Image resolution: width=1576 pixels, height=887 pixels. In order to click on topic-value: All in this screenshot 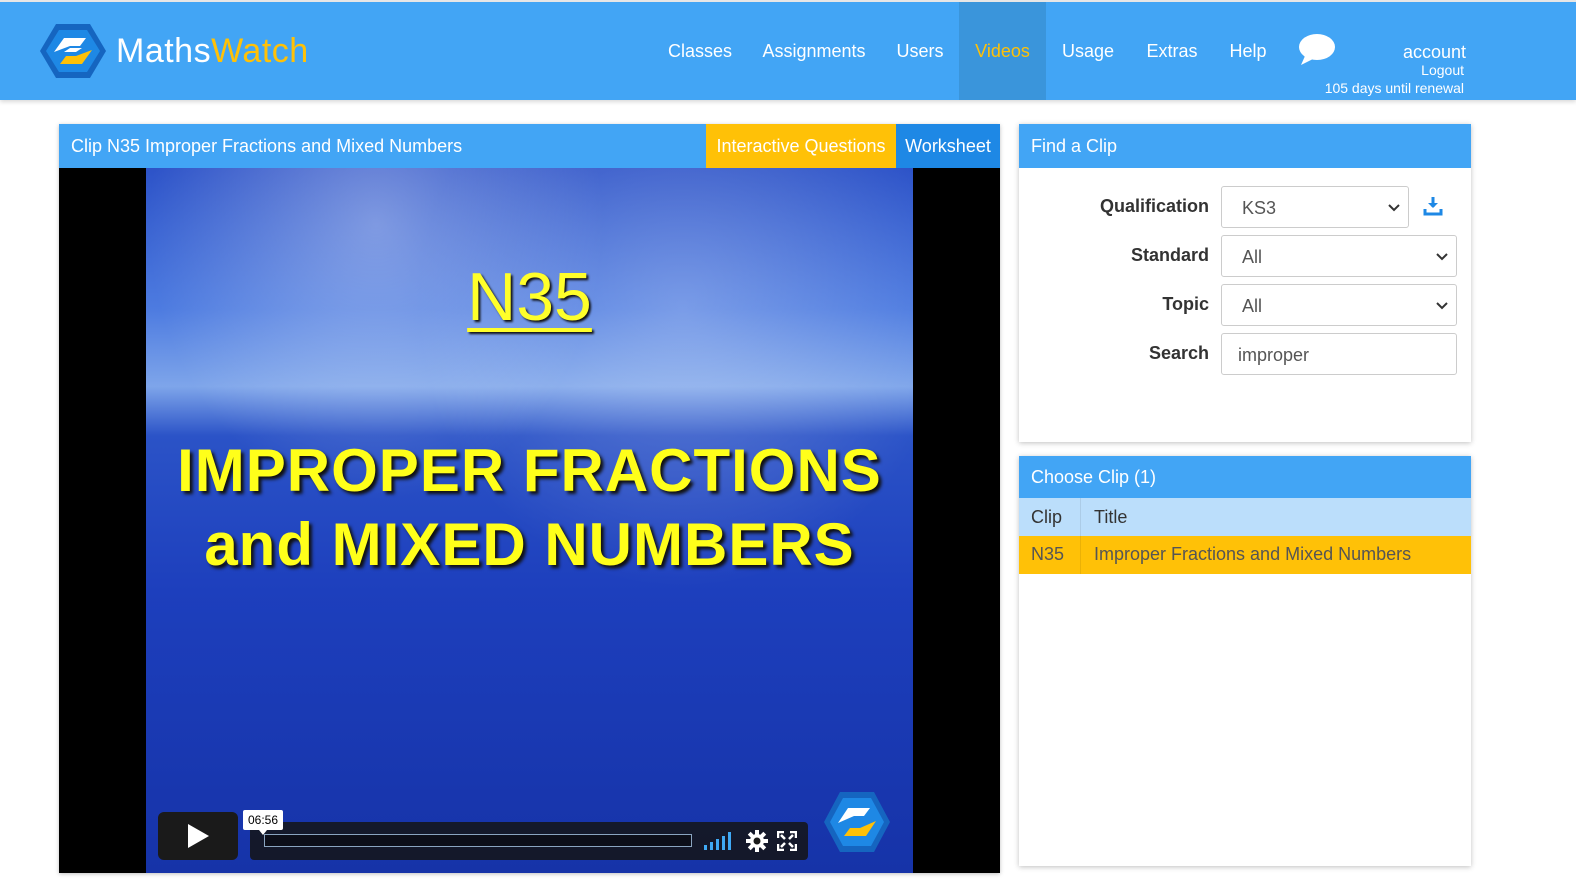, I will do `click(1252, 306)`.